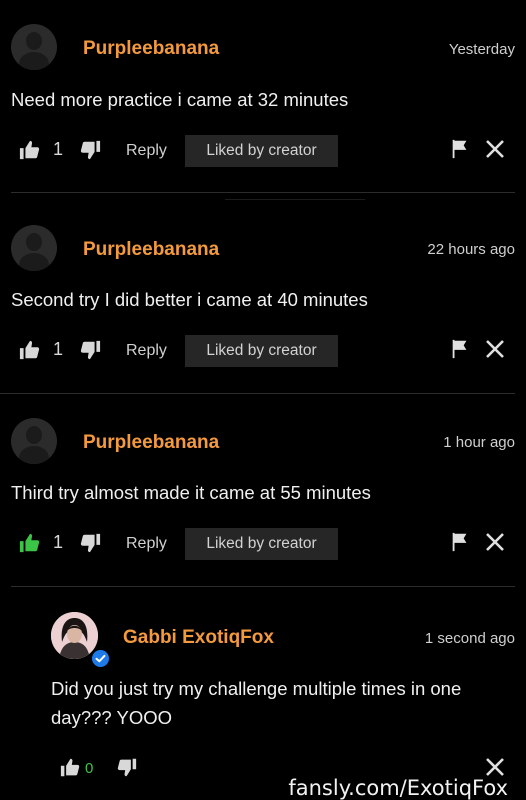 Image resolution: width=526 pixels, height=800 pixels. I want to click on comment-text-line-2: day??? YOOO, so click(112, 717).